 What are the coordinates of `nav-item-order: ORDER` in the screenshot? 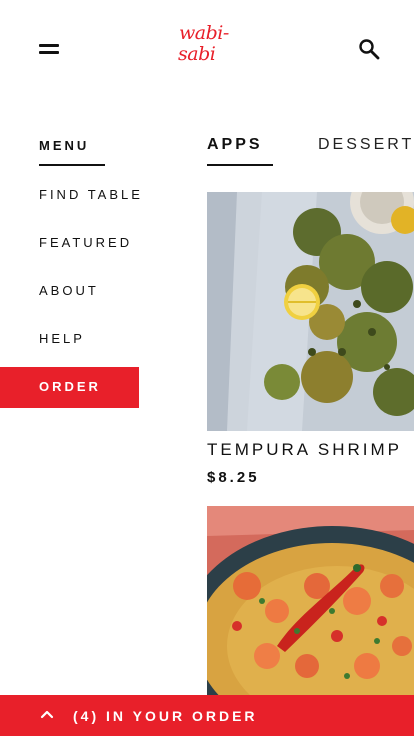 It's located at (69, 387).